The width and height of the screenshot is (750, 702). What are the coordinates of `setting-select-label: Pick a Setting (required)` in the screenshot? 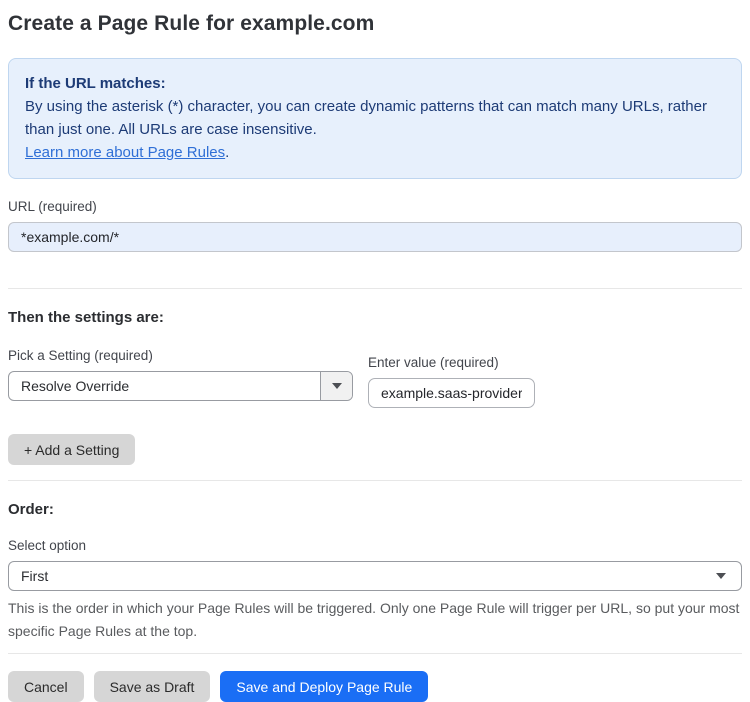 It's located at (80, 355).